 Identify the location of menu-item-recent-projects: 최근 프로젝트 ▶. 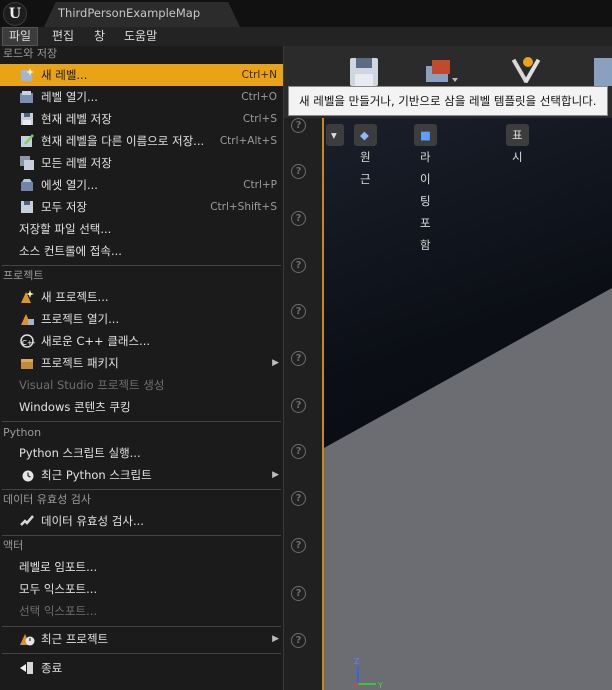
(141, 639).